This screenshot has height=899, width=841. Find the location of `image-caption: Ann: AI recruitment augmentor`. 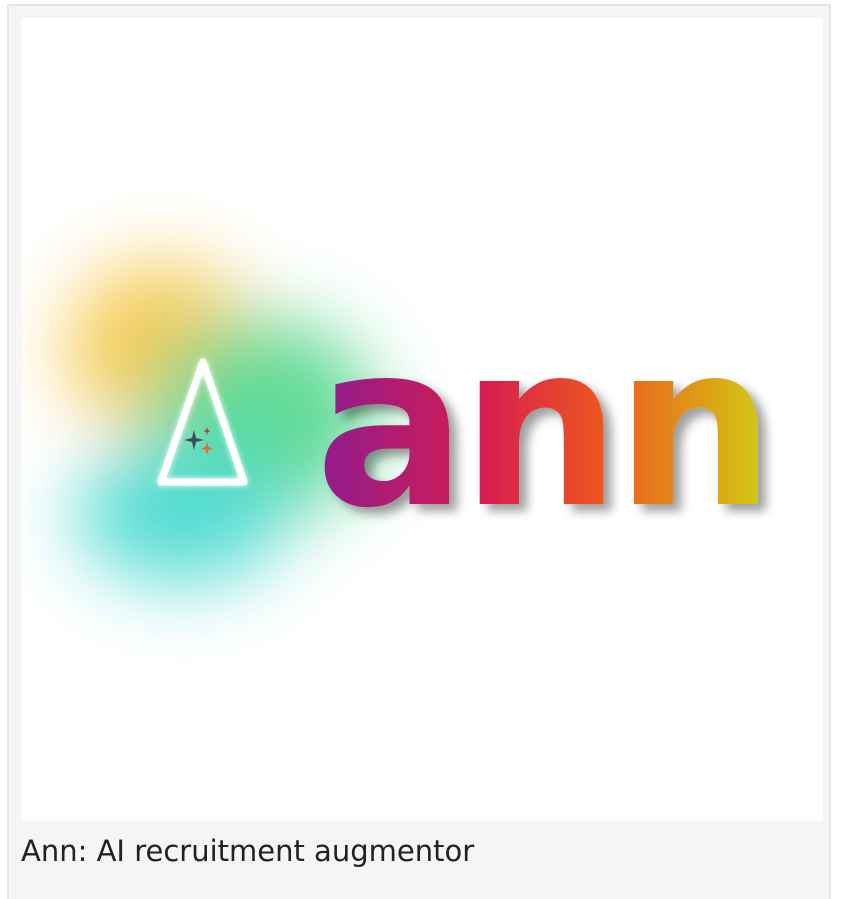

image-caption: Ann: AI recruitment augmentor is located at coordinates (248, 851).